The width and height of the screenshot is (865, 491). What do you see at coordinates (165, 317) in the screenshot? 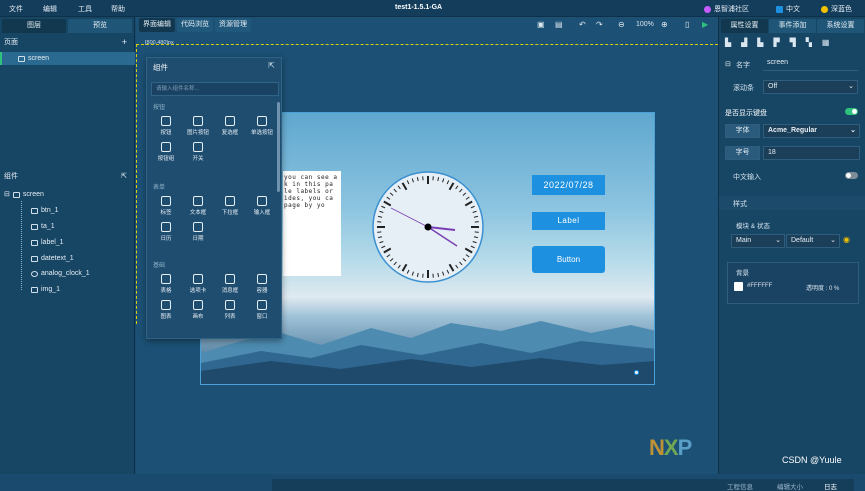
I see `widget-item-label: 图表` at bounding box center [165, 317].